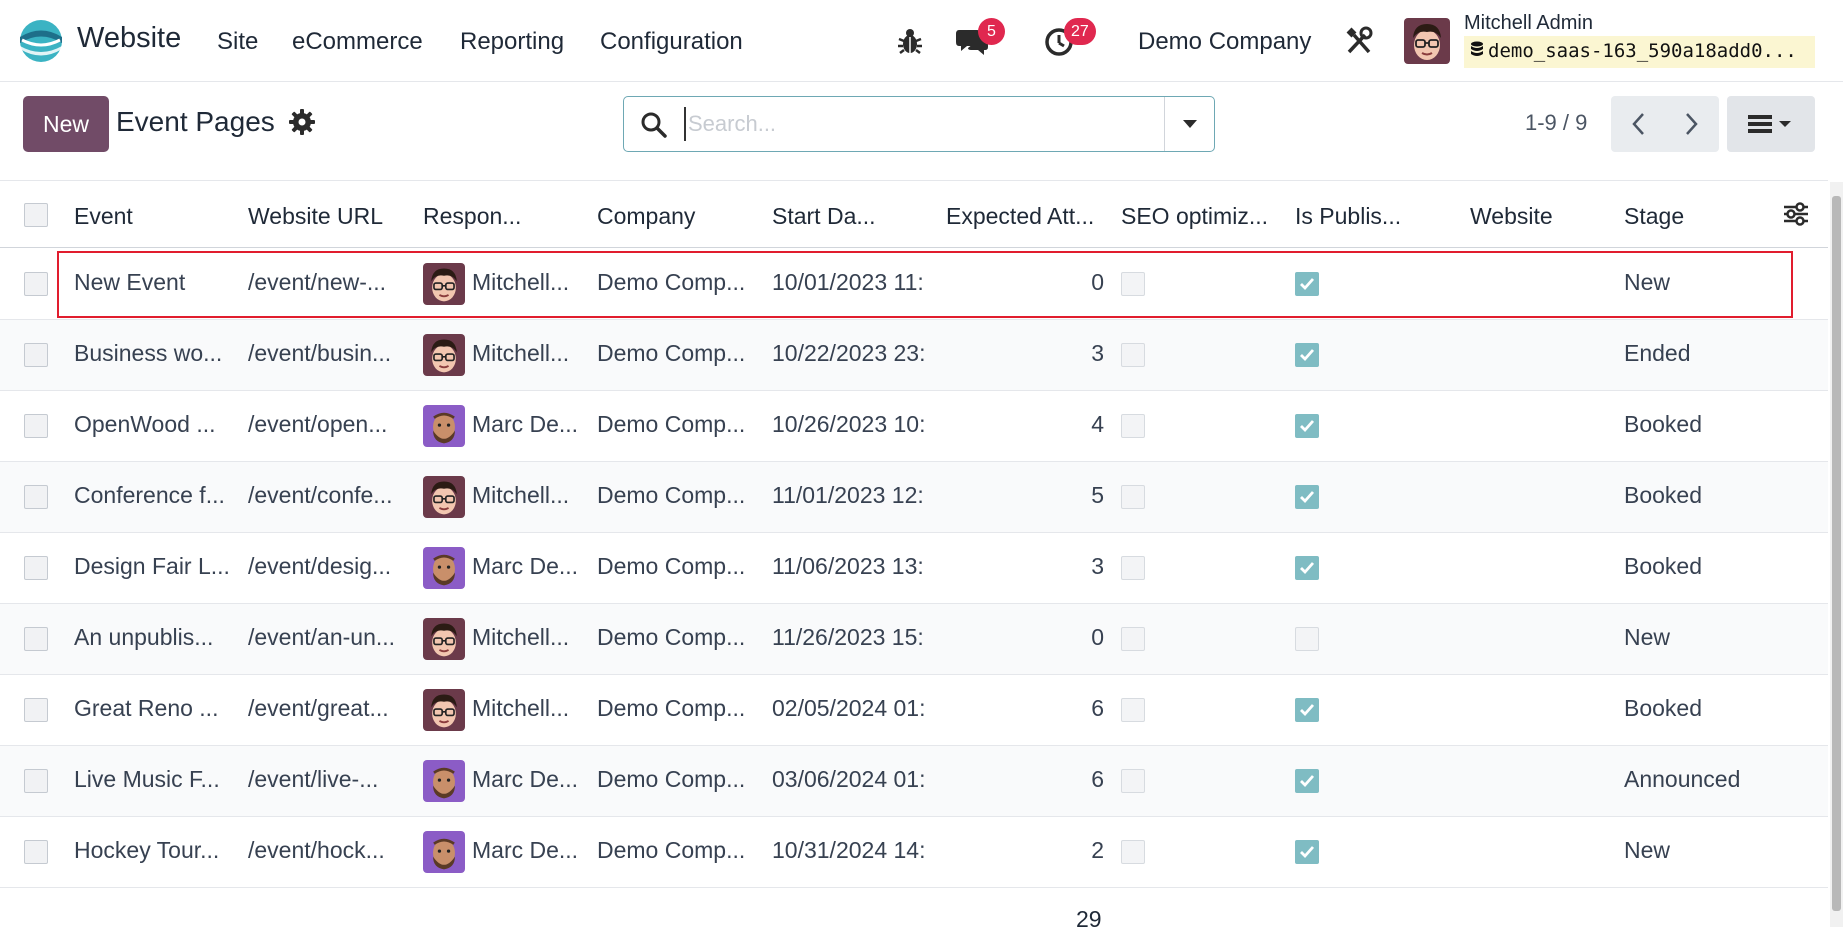 The image size is (1843, 945). I want to click on page-title: Event Pages, so click(195, 121).